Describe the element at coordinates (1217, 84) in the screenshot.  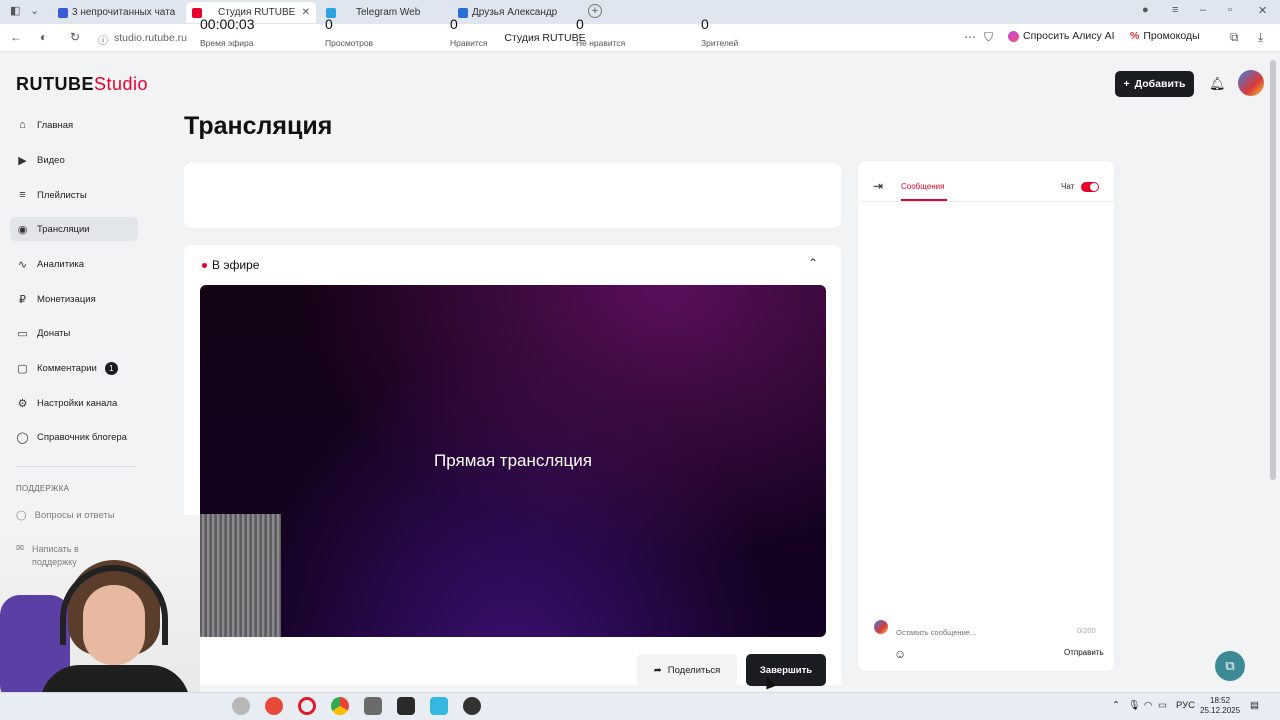
I see `bell-icon: 🔔︎` at that location.